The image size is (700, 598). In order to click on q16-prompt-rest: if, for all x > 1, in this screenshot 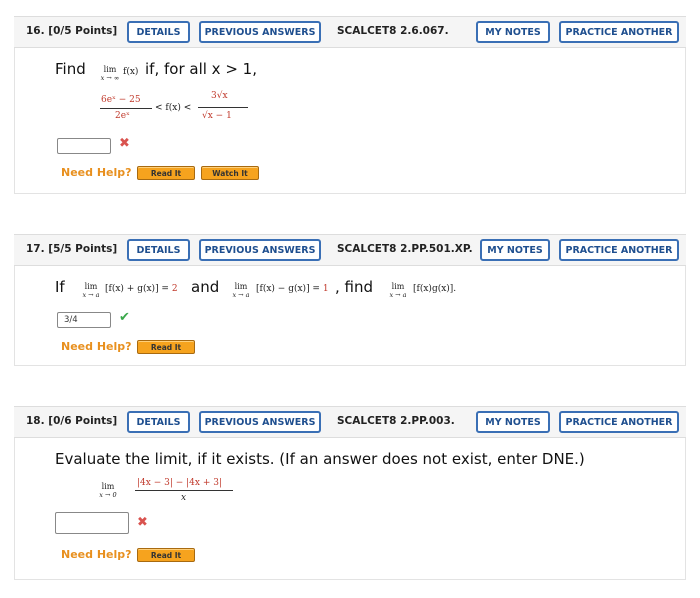, I will do `click(201, 69)`.